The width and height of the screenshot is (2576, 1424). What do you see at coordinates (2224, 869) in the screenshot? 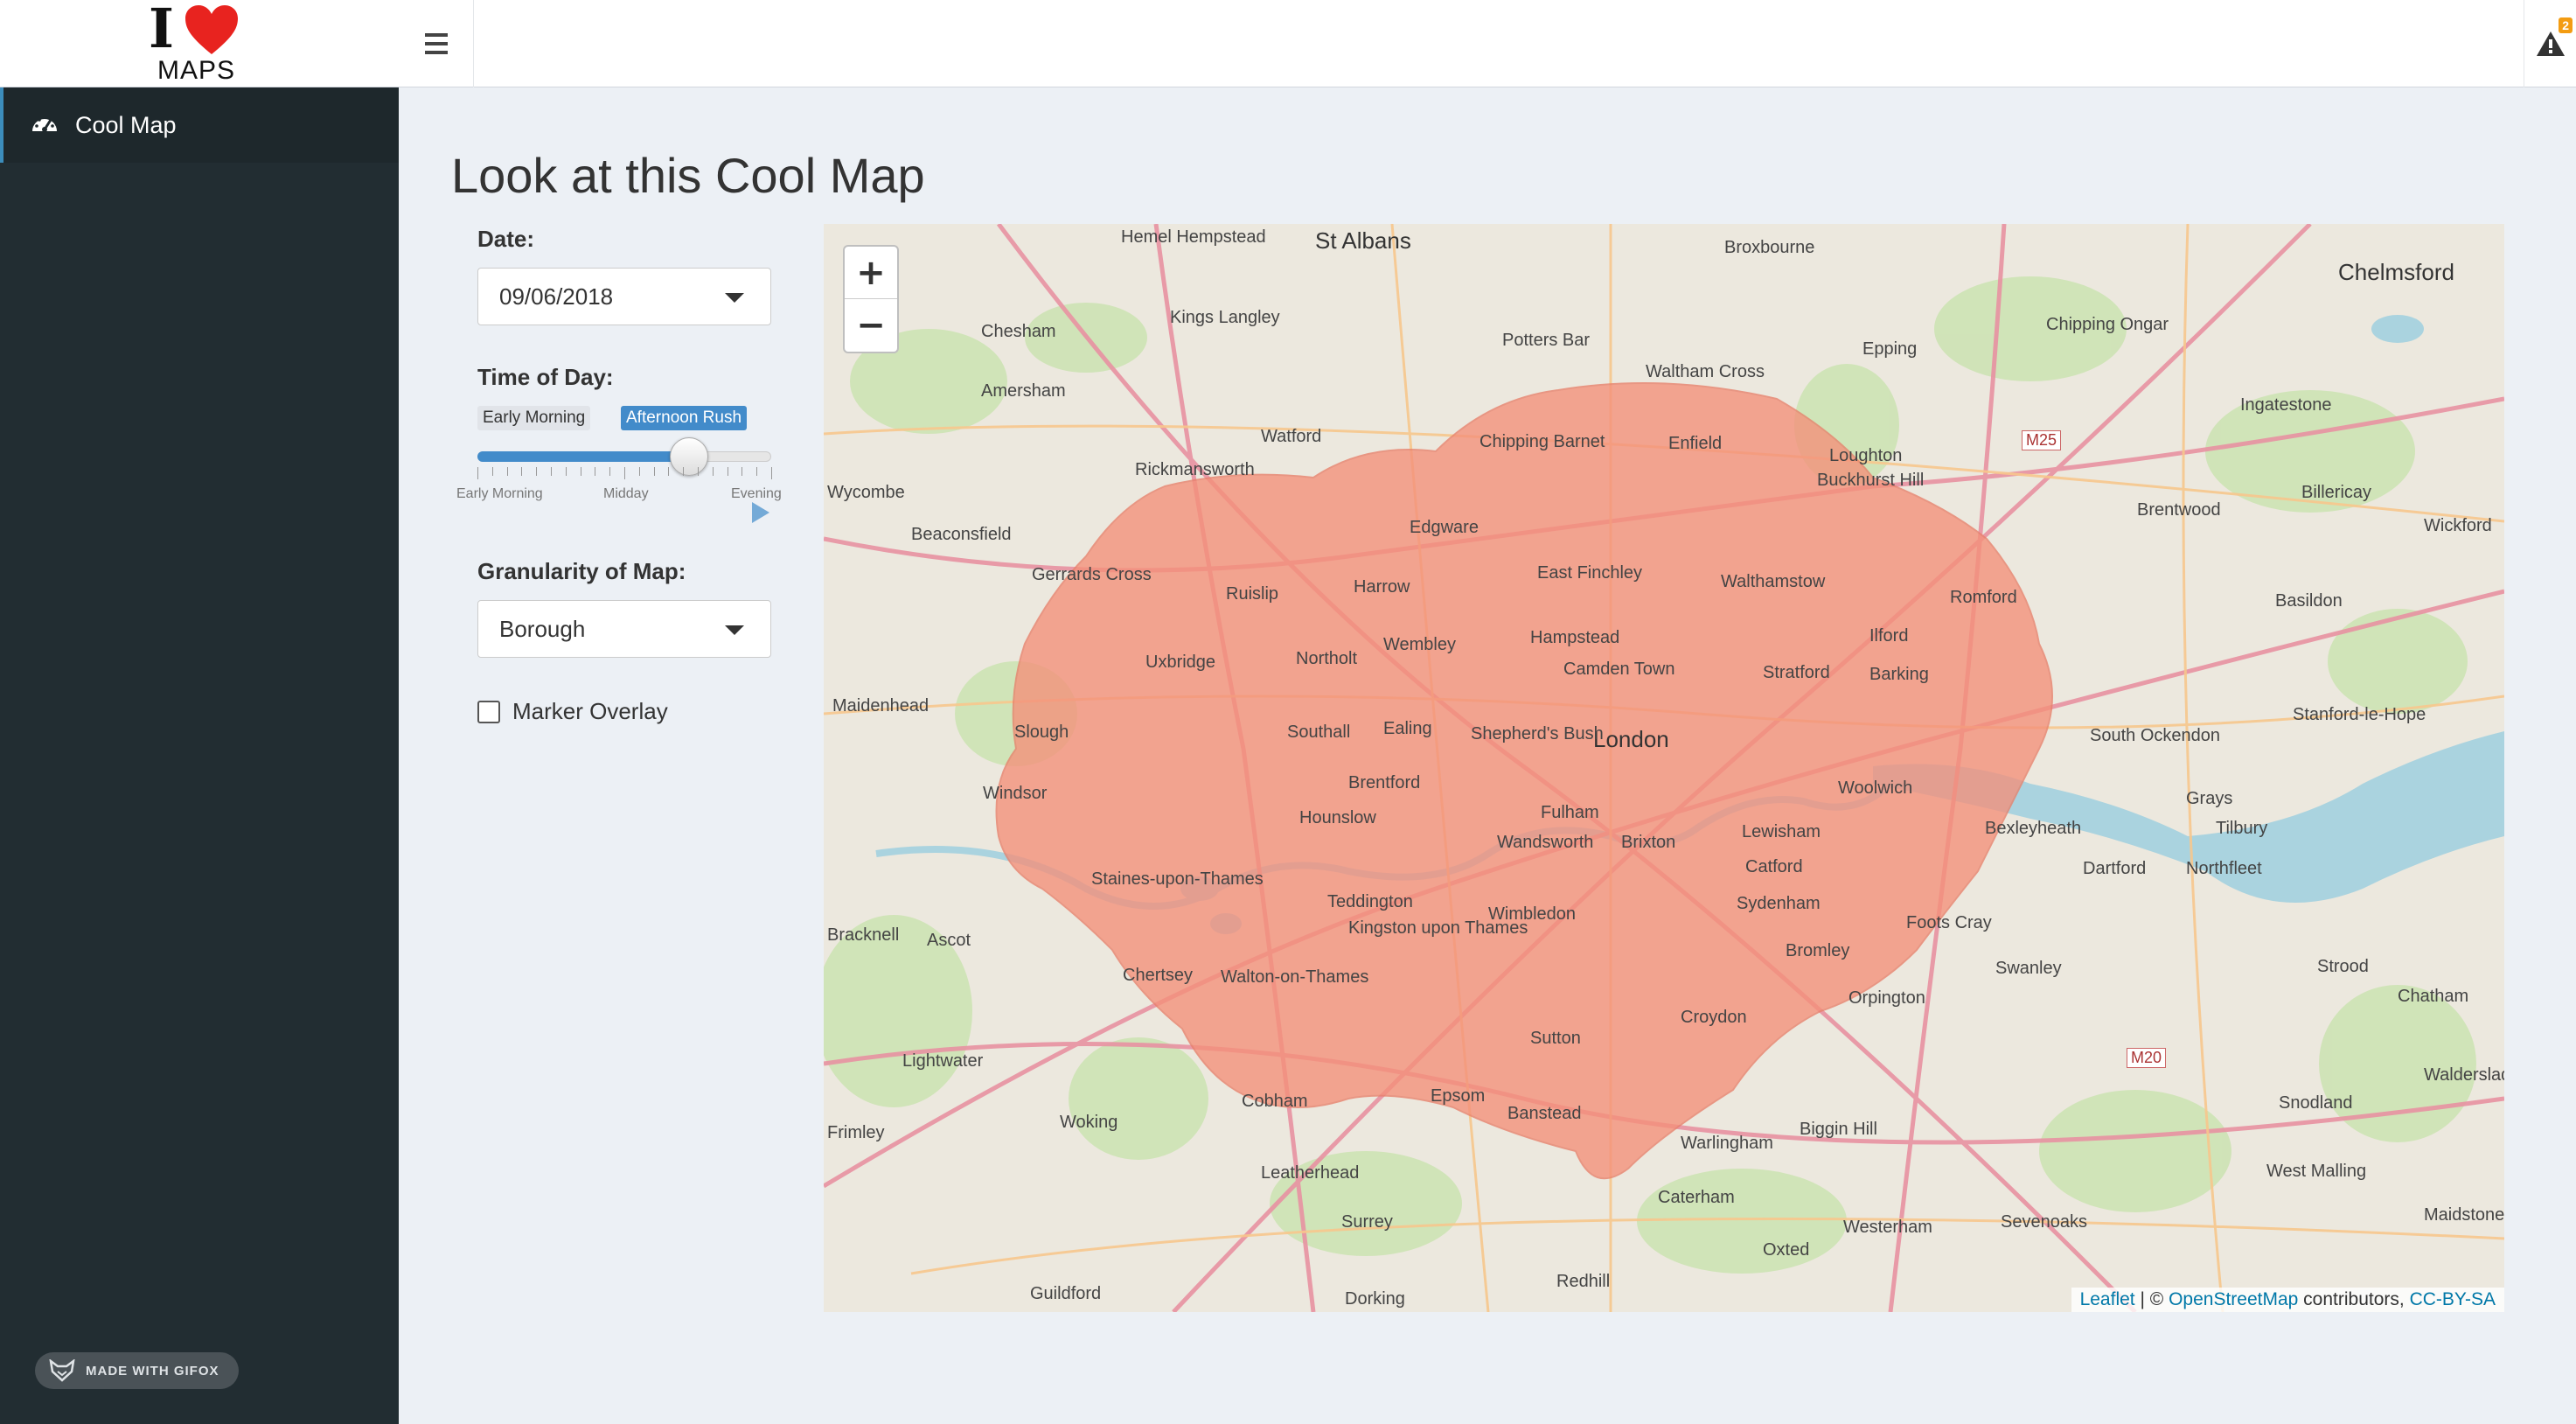
I see `map-place-label: Northfleet` at bounding box center [2224, 869].